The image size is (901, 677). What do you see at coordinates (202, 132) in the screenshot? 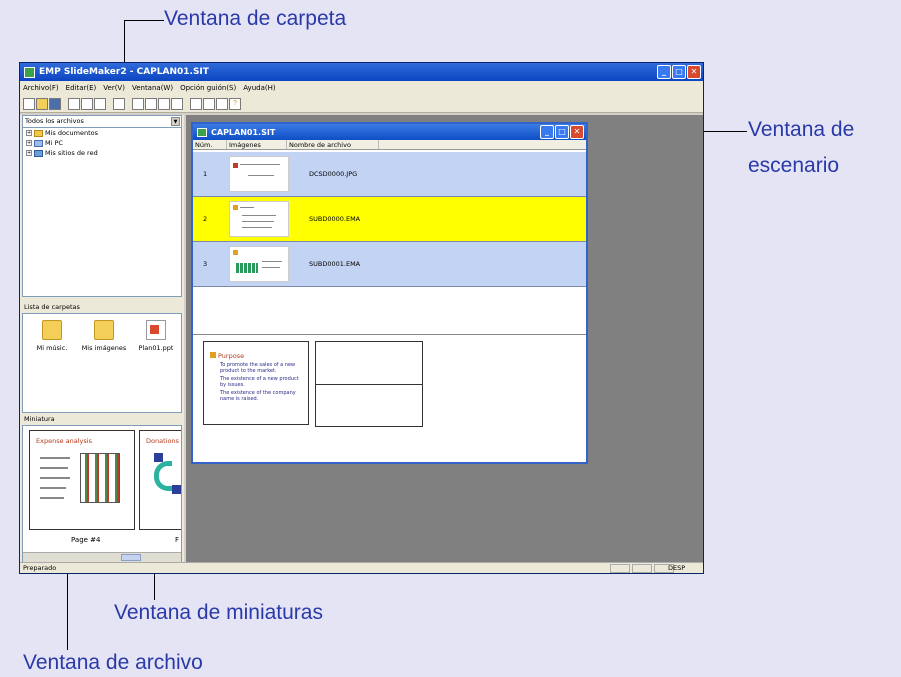
I see `scenario-icon` at bounding box center [202, 132].